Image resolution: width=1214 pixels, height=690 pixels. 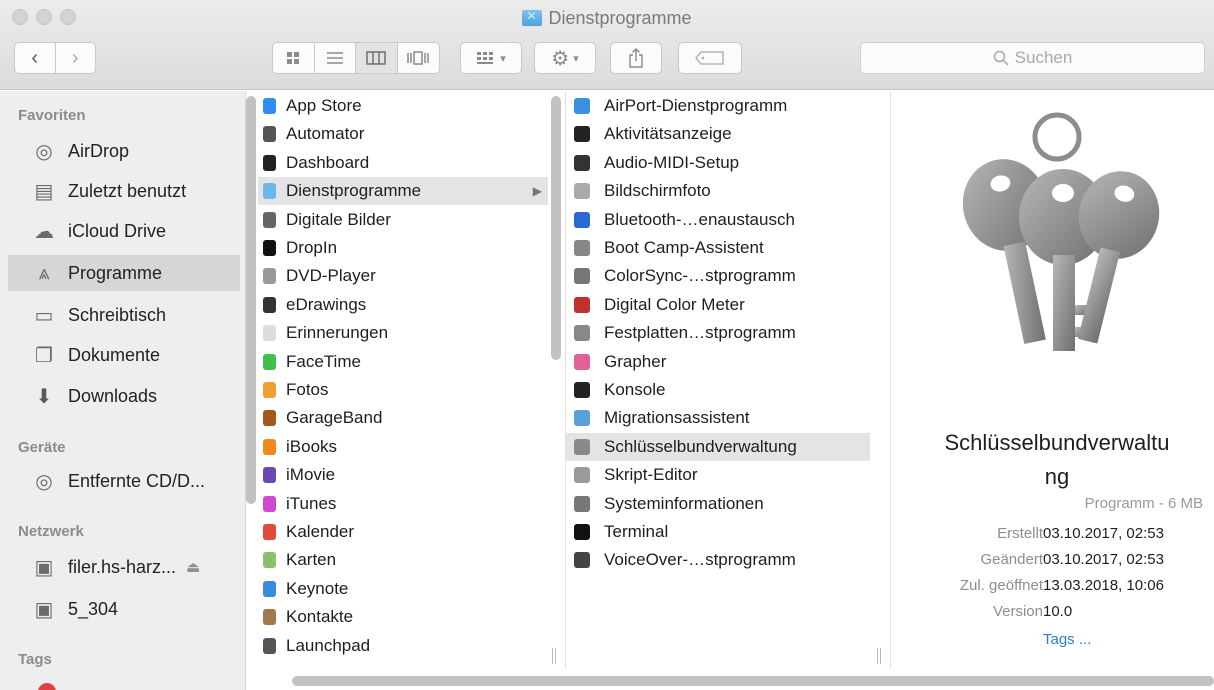 I want to click on utilities-item-konsole: Konsole, so click(x=718, y=390).